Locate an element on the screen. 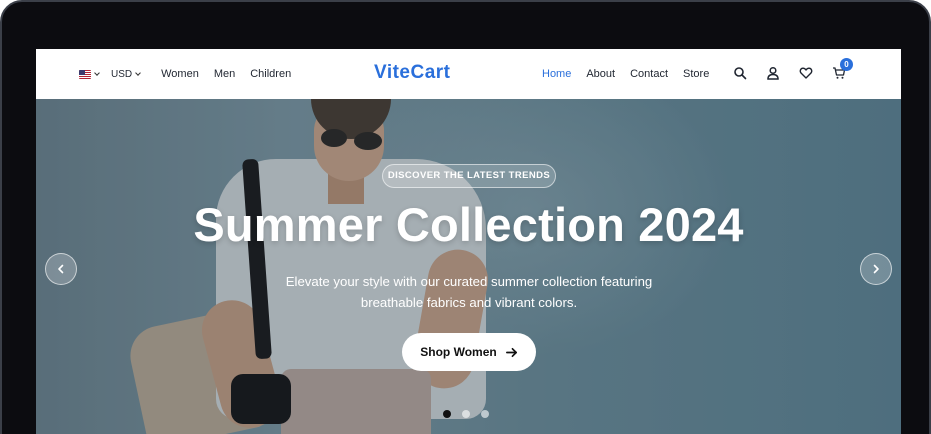 The image size is (931, 434). category-nav: Women Men Children is located at coordinates (233, 74).